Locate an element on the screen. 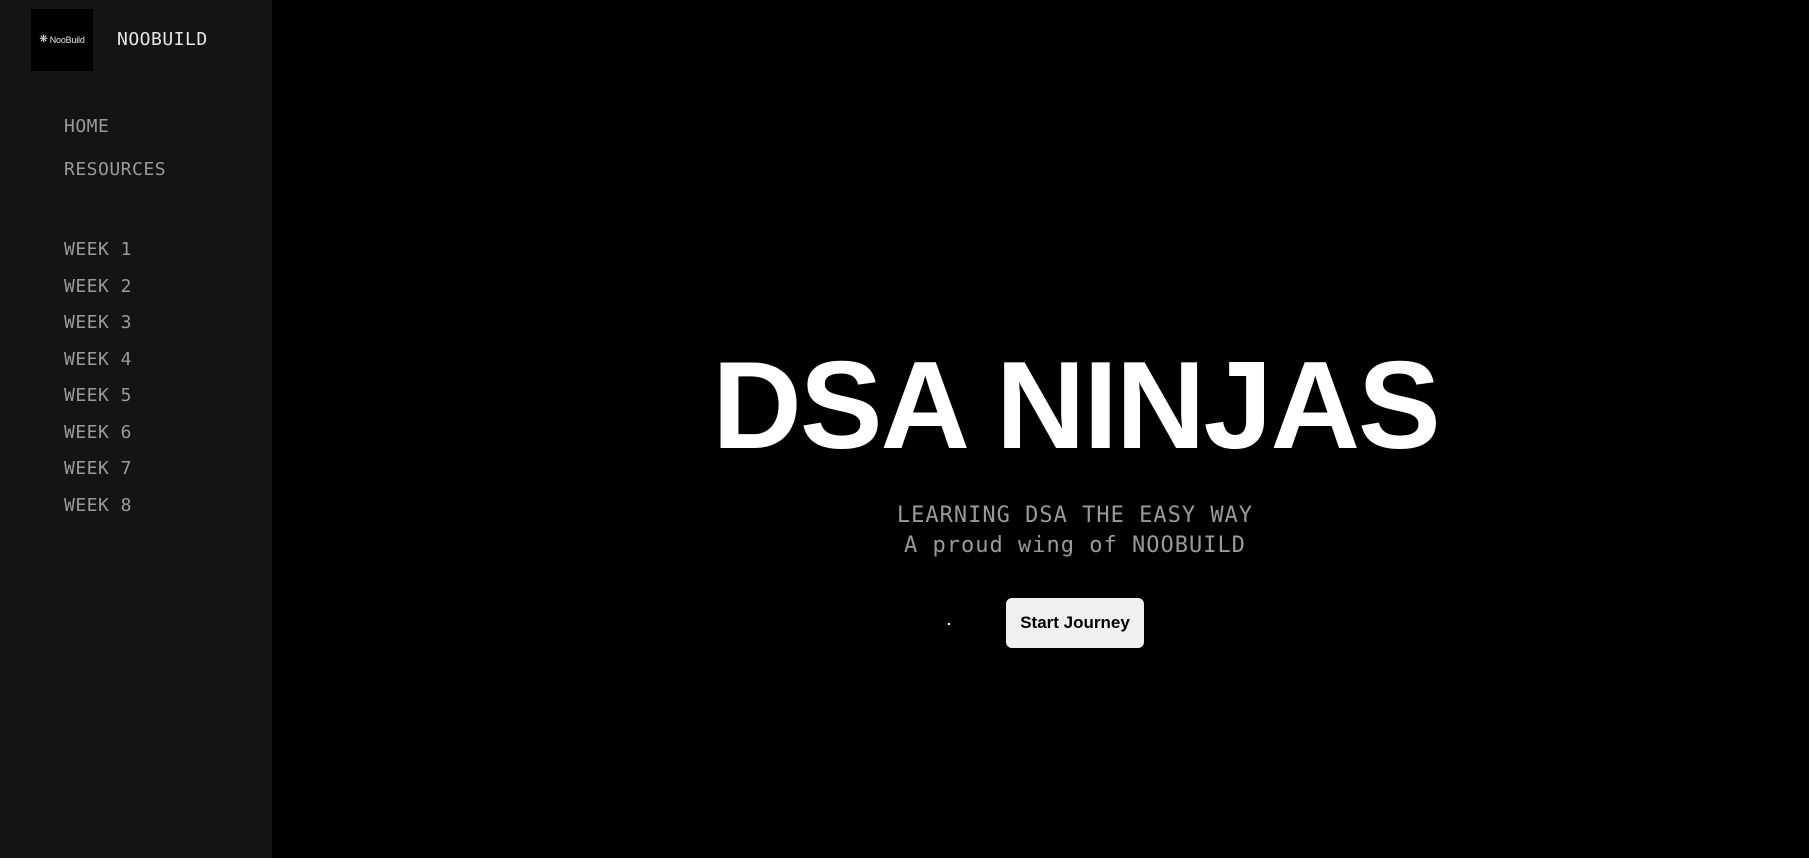  sidebar-item-week-2: WEEK 2 is located at coordinates (98, 287).